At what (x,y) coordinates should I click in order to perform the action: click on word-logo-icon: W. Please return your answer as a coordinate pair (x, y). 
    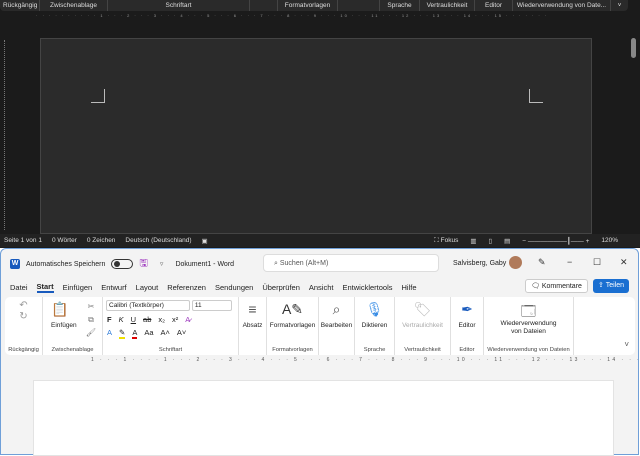
    Looking at the image, I should click on (15, 264).